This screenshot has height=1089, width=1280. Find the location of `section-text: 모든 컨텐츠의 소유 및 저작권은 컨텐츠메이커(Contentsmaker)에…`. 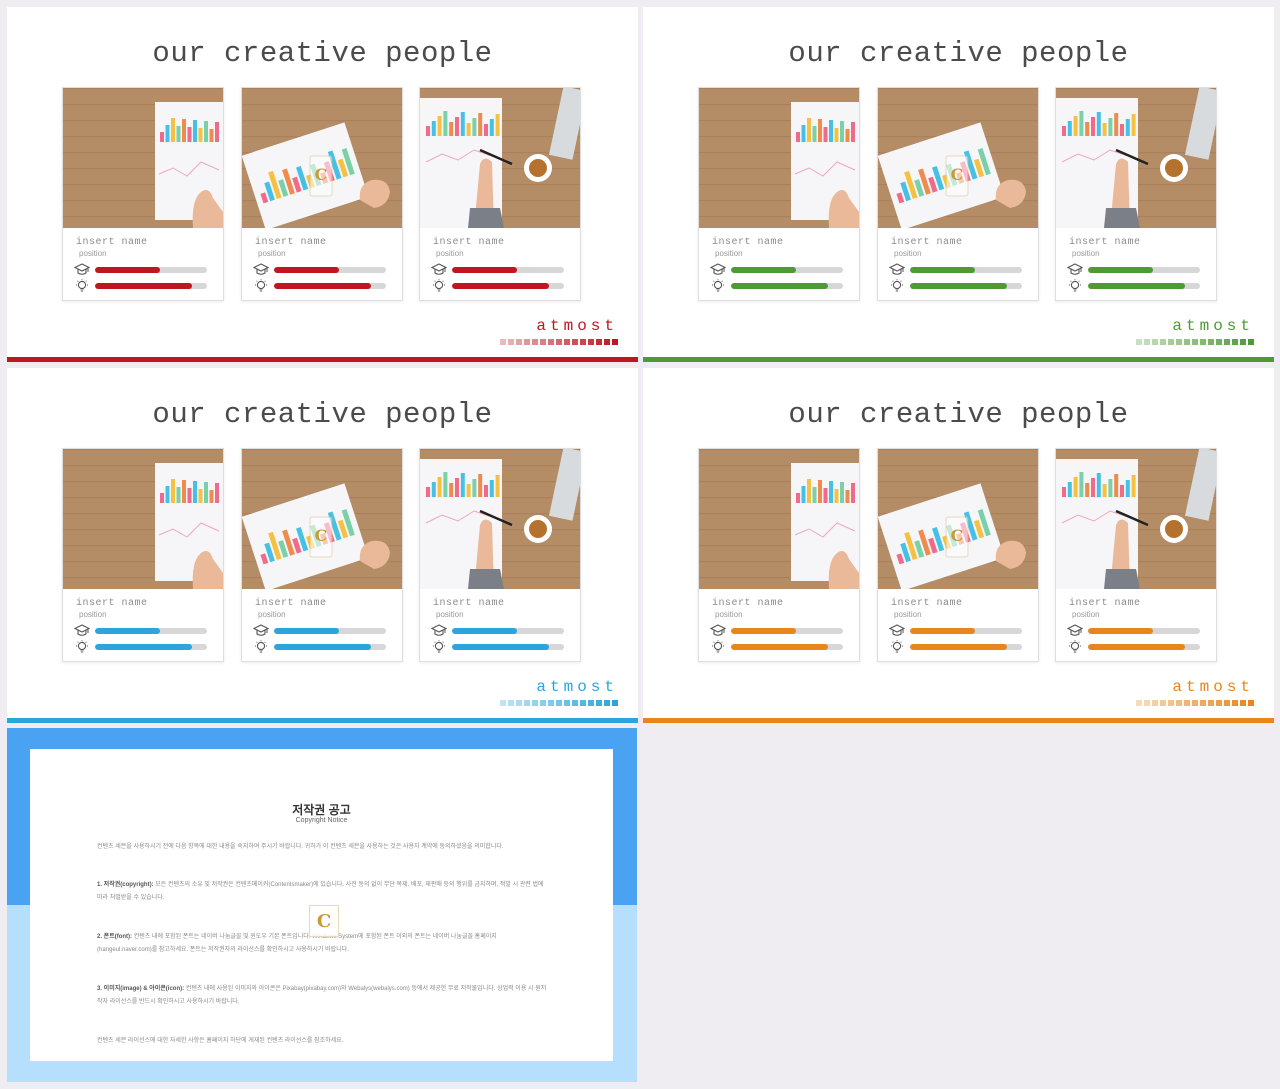

section-text: 모든 컨텐츠의 소유 및 저작권은 컨텐츠메이커(Contentsmaker)에… is located at coordinates (320, 891).